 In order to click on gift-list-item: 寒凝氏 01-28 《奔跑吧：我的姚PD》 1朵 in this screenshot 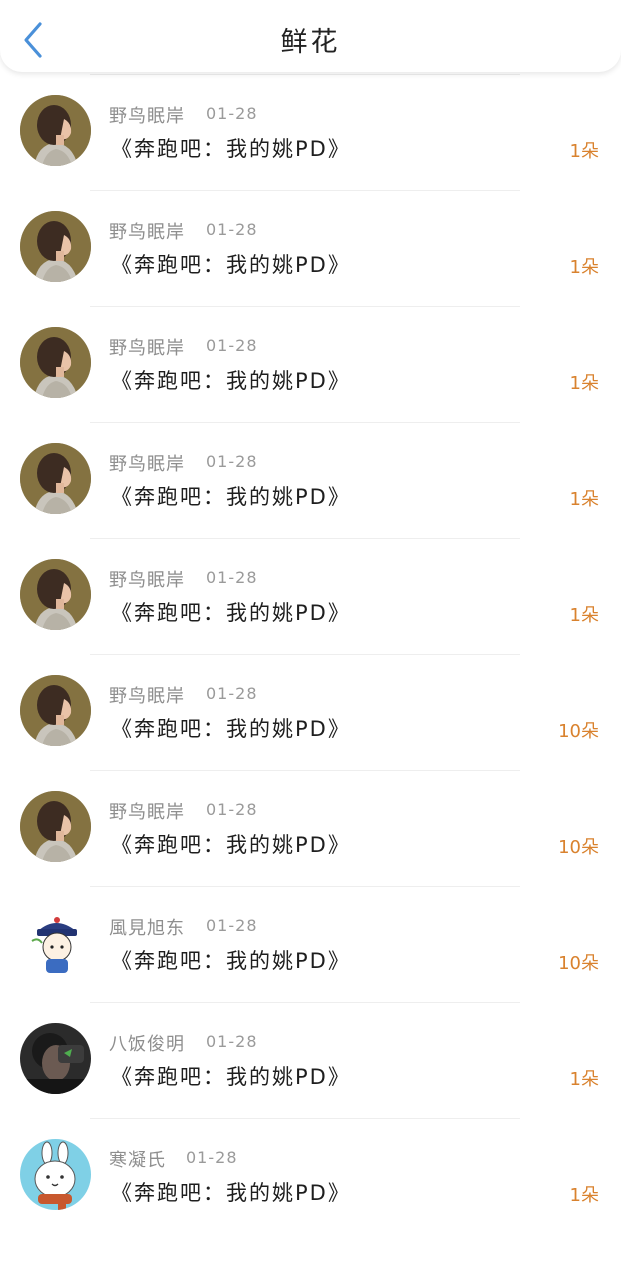, I will do `click(310, 1177)`.